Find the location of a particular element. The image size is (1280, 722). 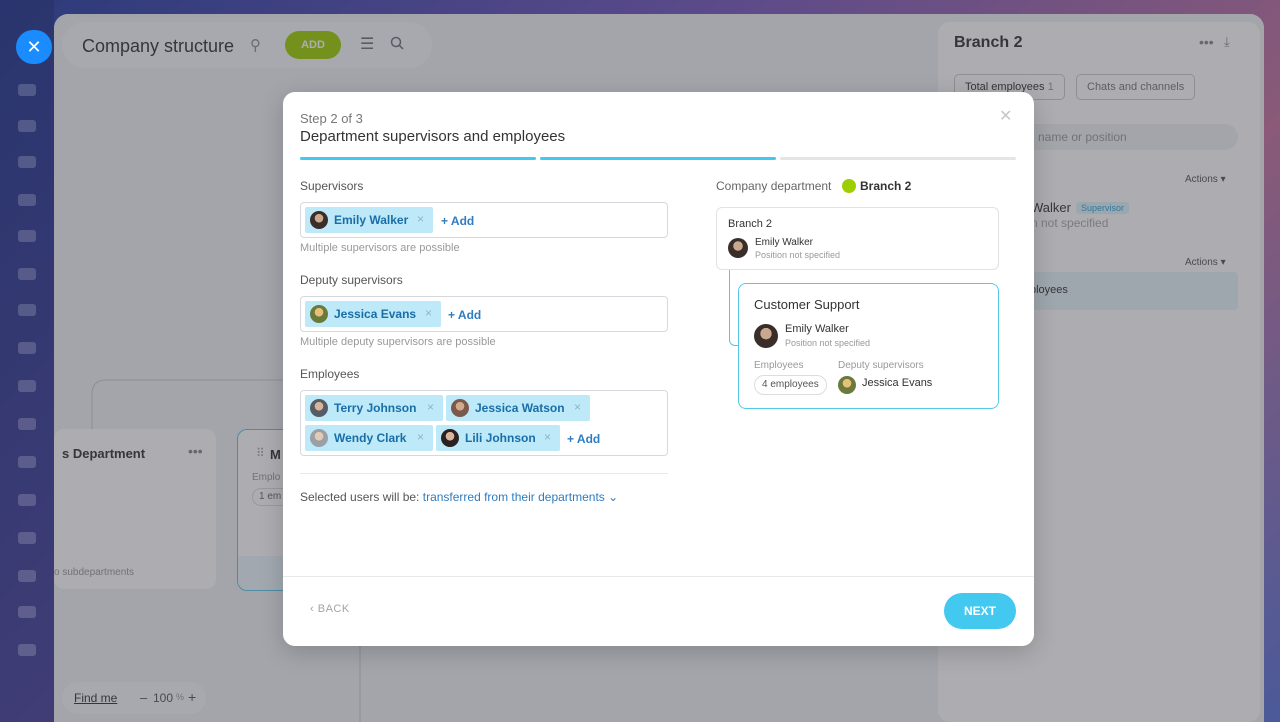

user-tag-name: Lili Johnson is located at coordinates (500, 438).